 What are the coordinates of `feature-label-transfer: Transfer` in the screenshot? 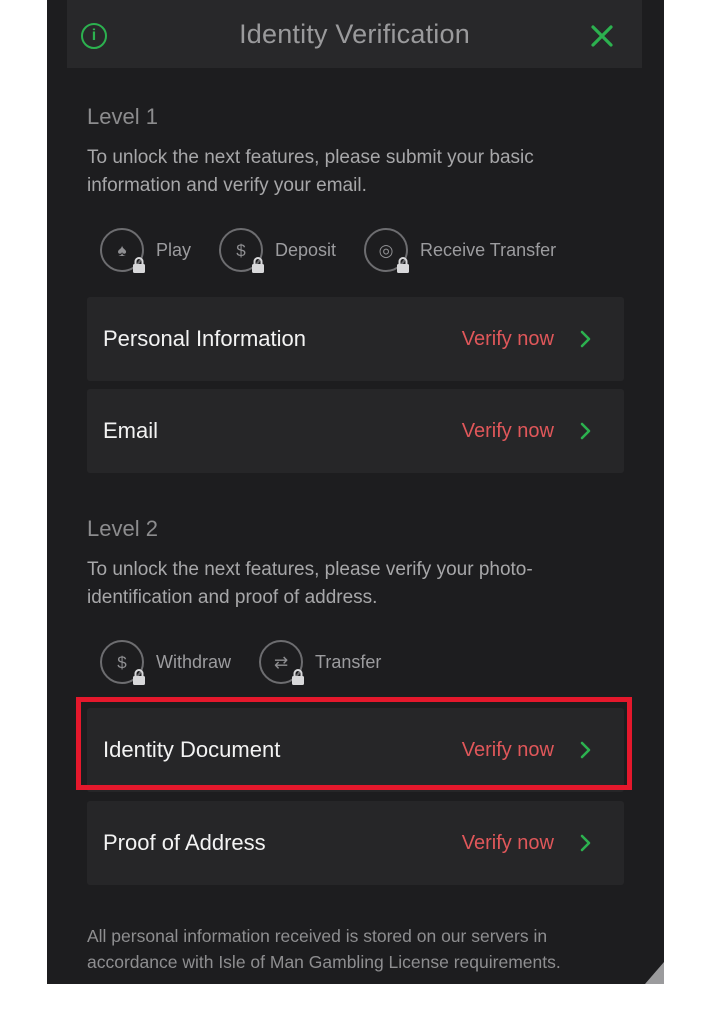 It's located at (348, 661).